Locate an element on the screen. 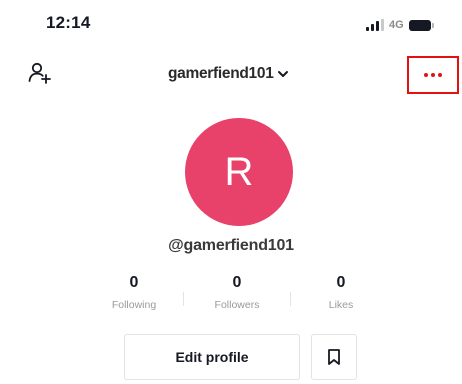 The width and height of the screenshot is (462, 384). status-indicators: 4G is located at coordinates (400, 25).